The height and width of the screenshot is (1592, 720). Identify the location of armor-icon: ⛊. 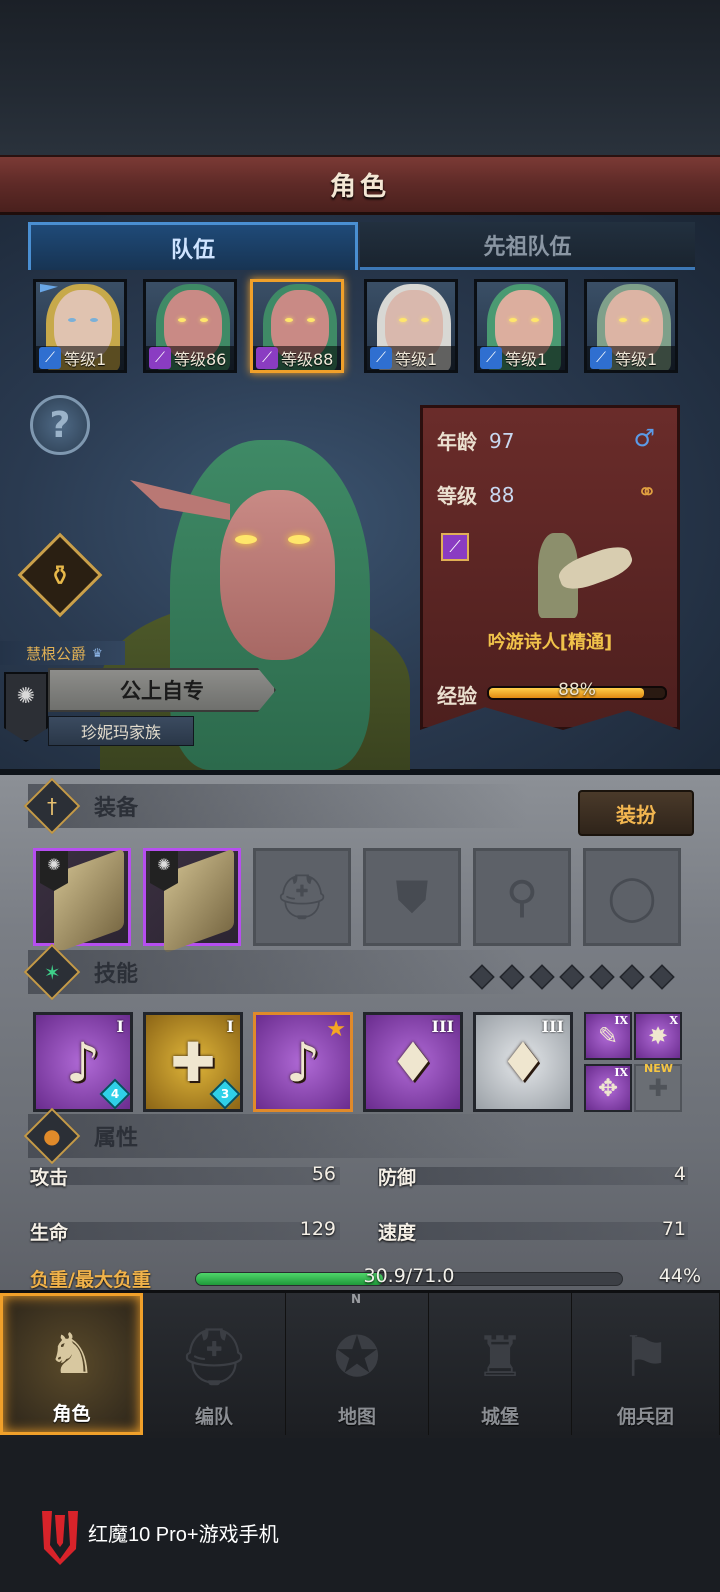
(412, 897).